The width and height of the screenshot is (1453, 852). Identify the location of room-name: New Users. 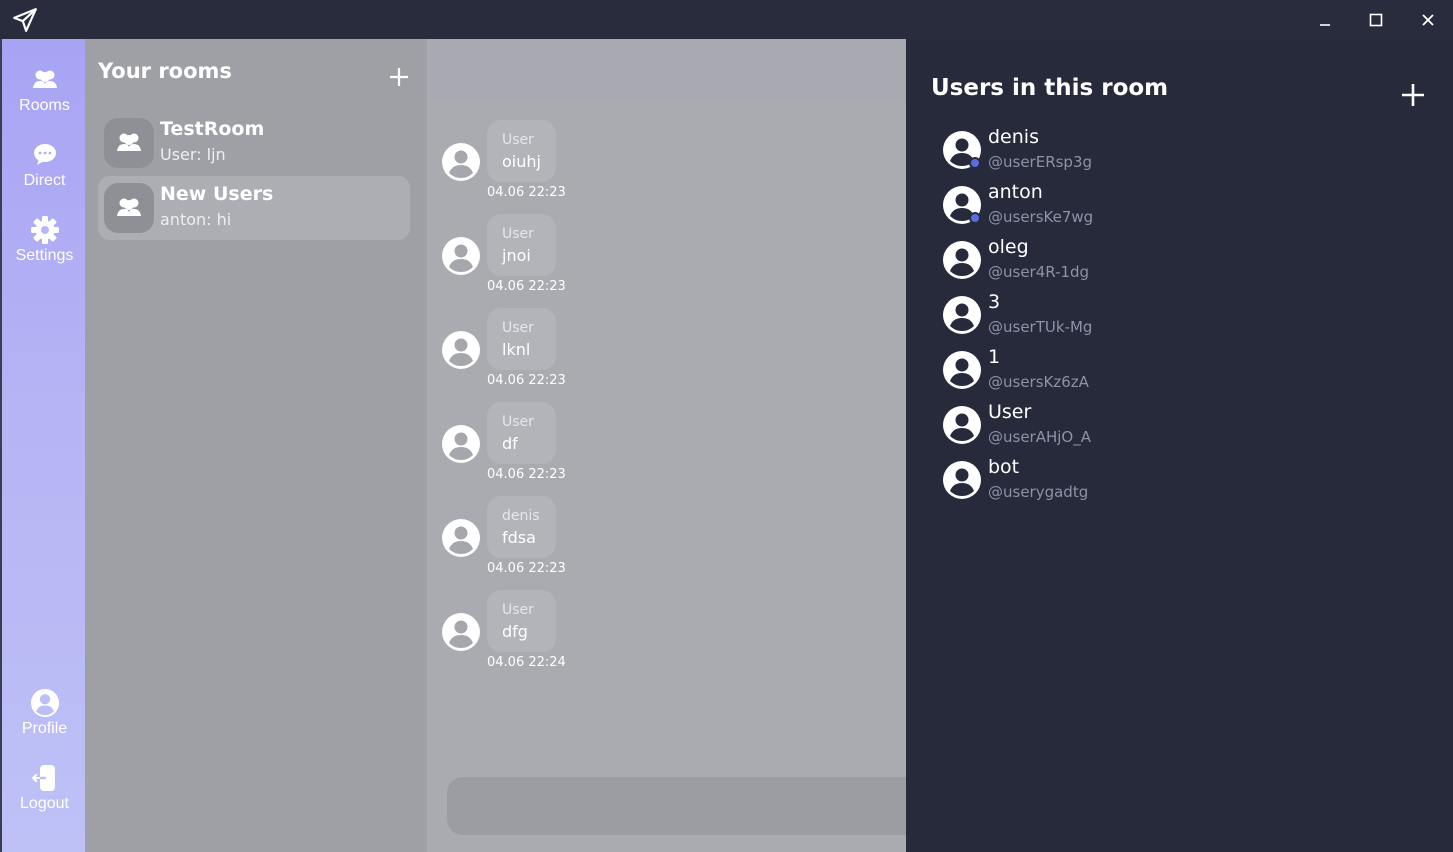
(217, 194).